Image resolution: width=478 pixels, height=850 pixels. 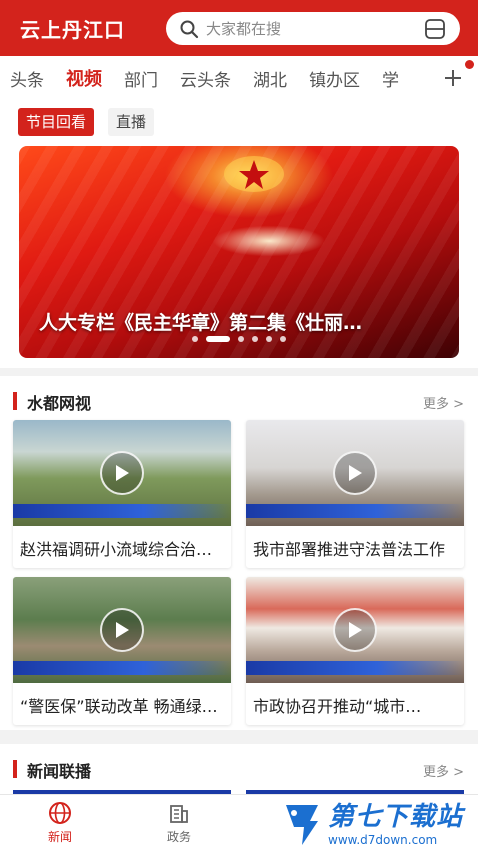 What do you see at coordinates (239, 78) in the screenshot?
I see `category-tabs: 头条 视频 部门 云头条 湖北 镇办区 学` at bounding box center [239, 78].